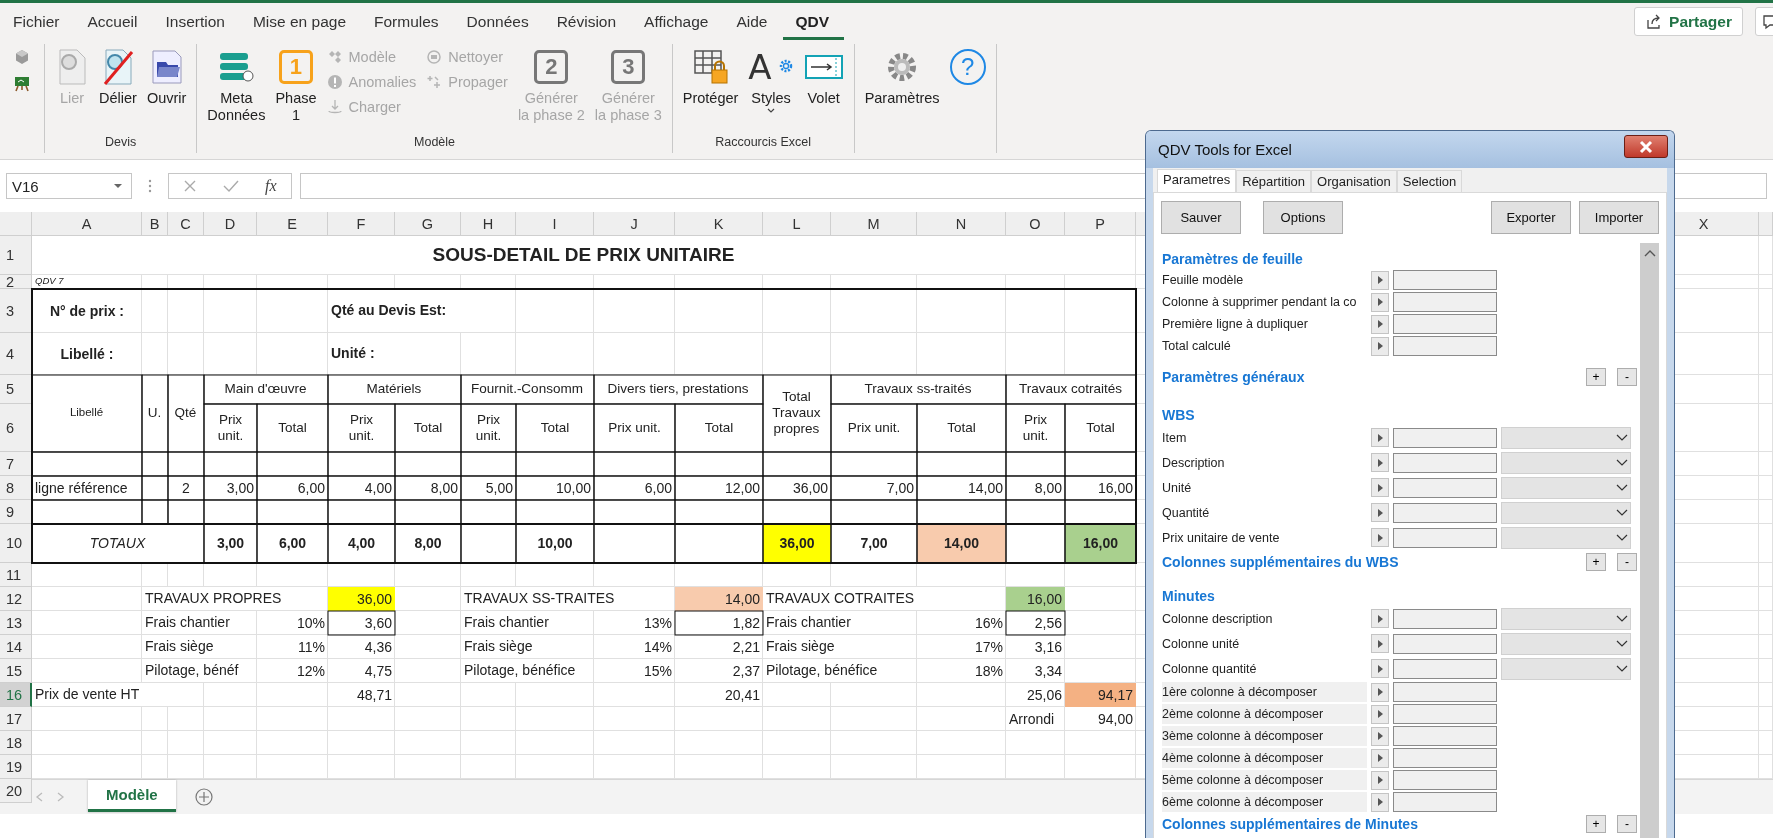 The height and width of the screenshot is (838, 1773). Describe the element at coordinates (961, 224) in the screenshot. I see `column-header: N` at that location.